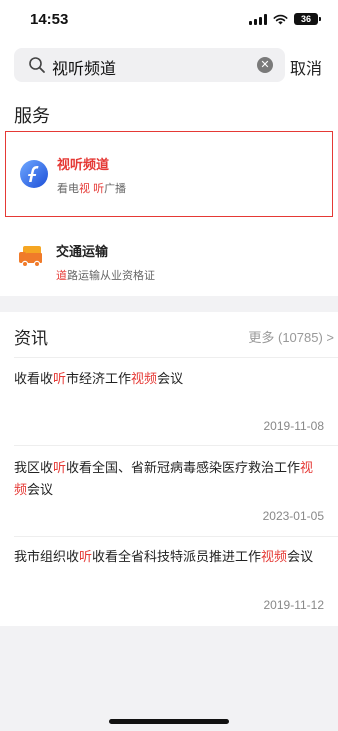  What do you see at coordinates (92, 189) in the screenshot?
I see `service-desc: 看电视 听广播` at bounding box center [92, 189].